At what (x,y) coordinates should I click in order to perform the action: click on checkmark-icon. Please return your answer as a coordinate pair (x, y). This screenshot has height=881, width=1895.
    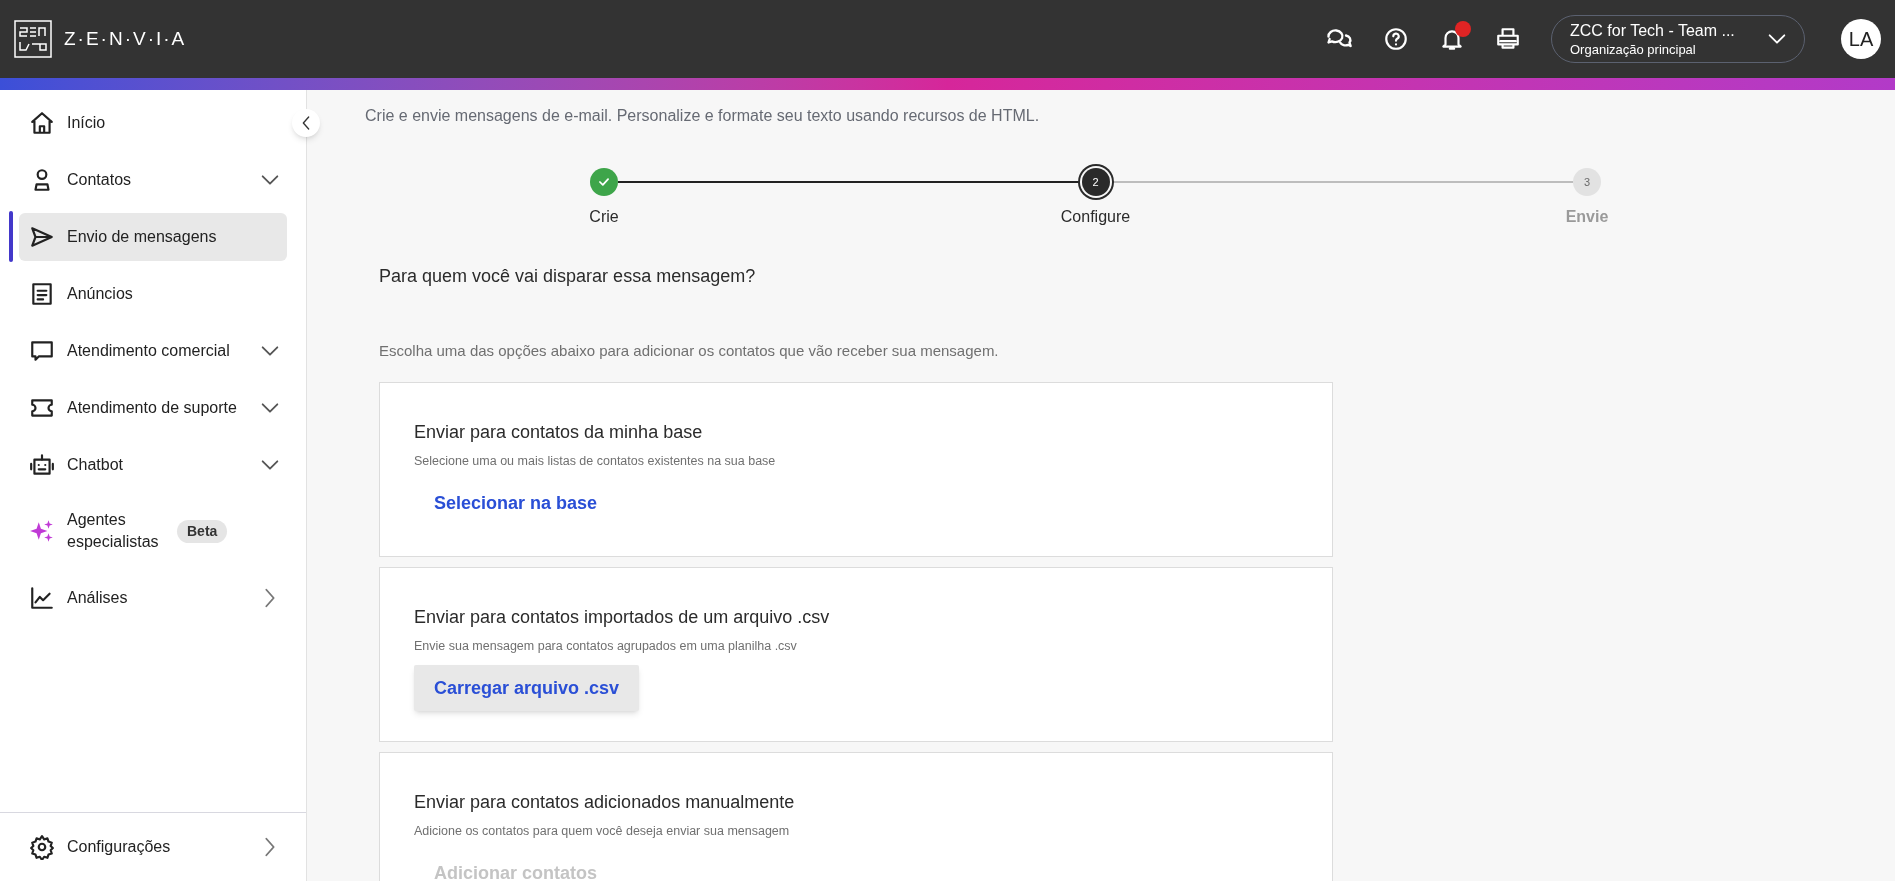
    Looking at the image, I should click on (604, 182).